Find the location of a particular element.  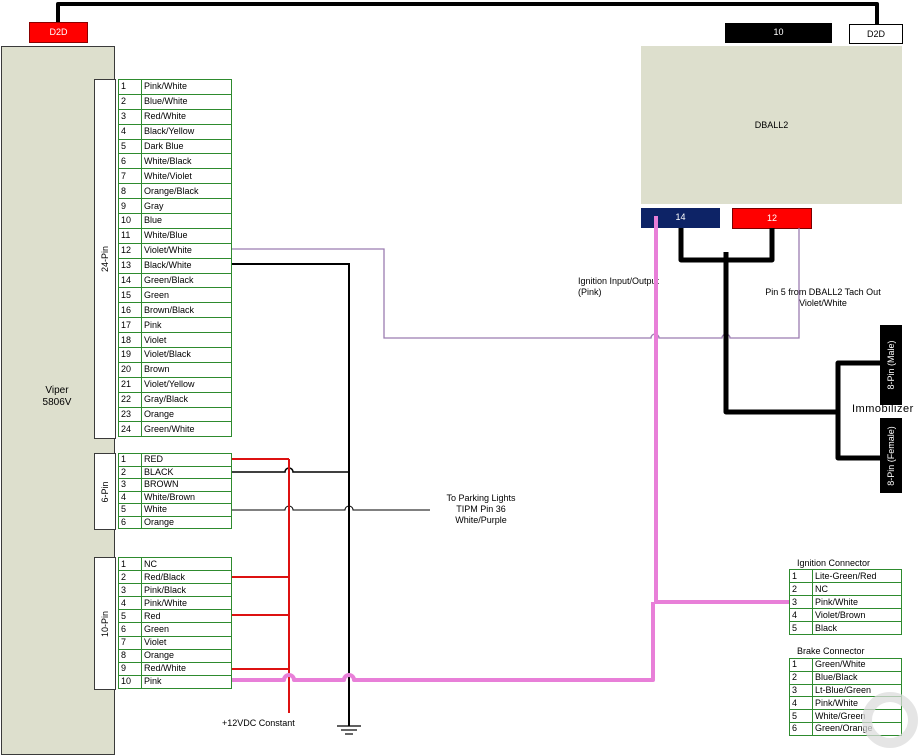

pin-row: 2 Blue/Black is located at coordinates (845, 677).